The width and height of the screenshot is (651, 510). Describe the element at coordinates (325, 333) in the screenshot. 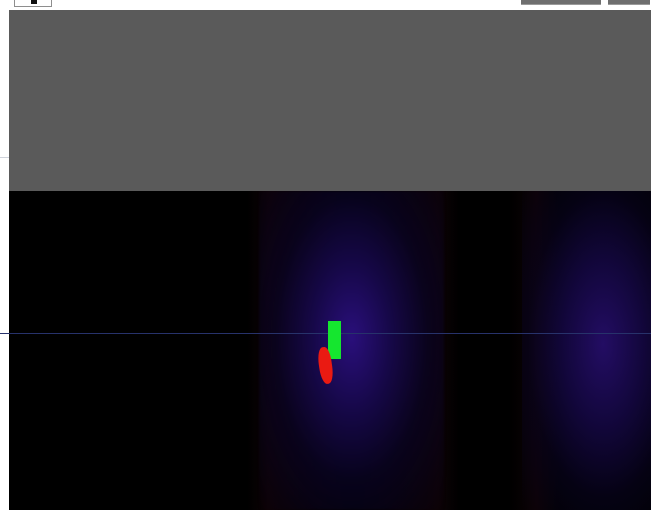

I see `horizontal-scanline` at that location.